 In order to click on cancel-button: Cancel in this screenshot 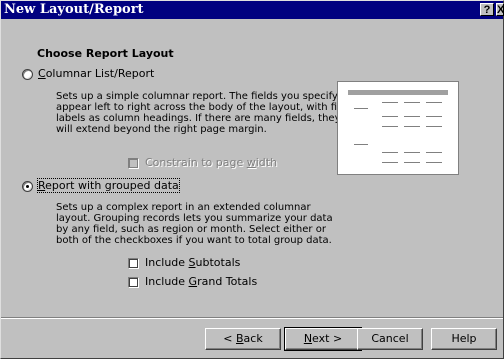, I will do `click(390, 339)`.